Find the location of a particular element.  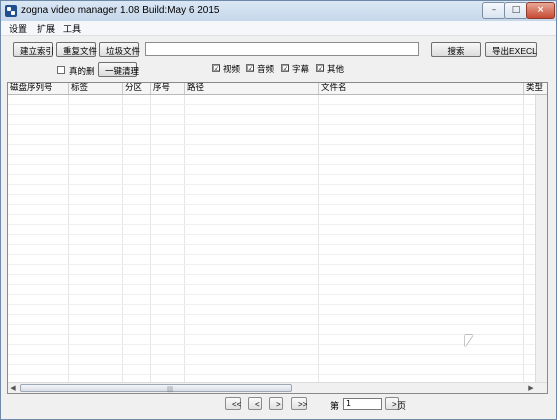

audio-filter-checkbox: ☑ is located at coordinates (250, 68).